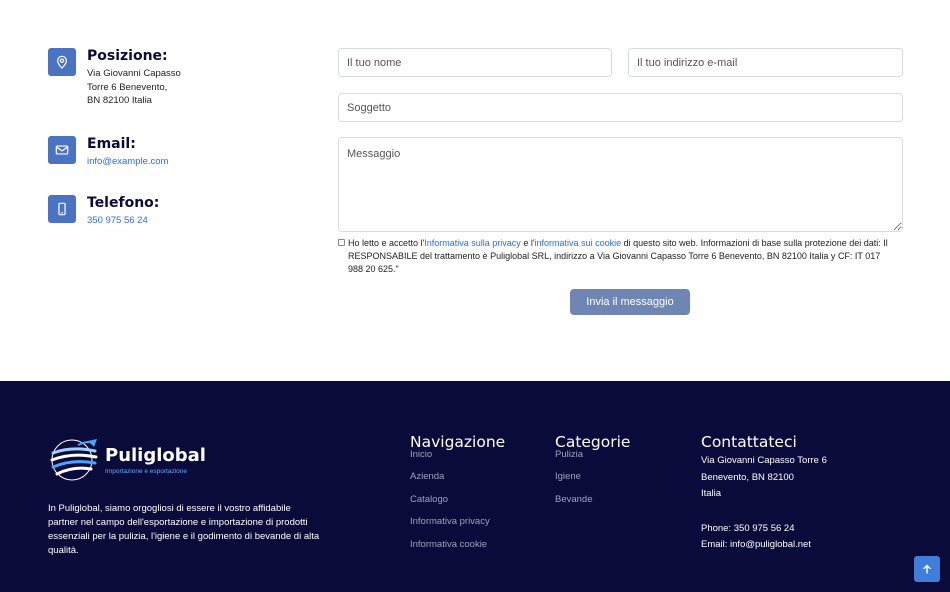  Describe the element at coordinates (111, 144) in the screenshot. I see `email-title: Email:` at that location.